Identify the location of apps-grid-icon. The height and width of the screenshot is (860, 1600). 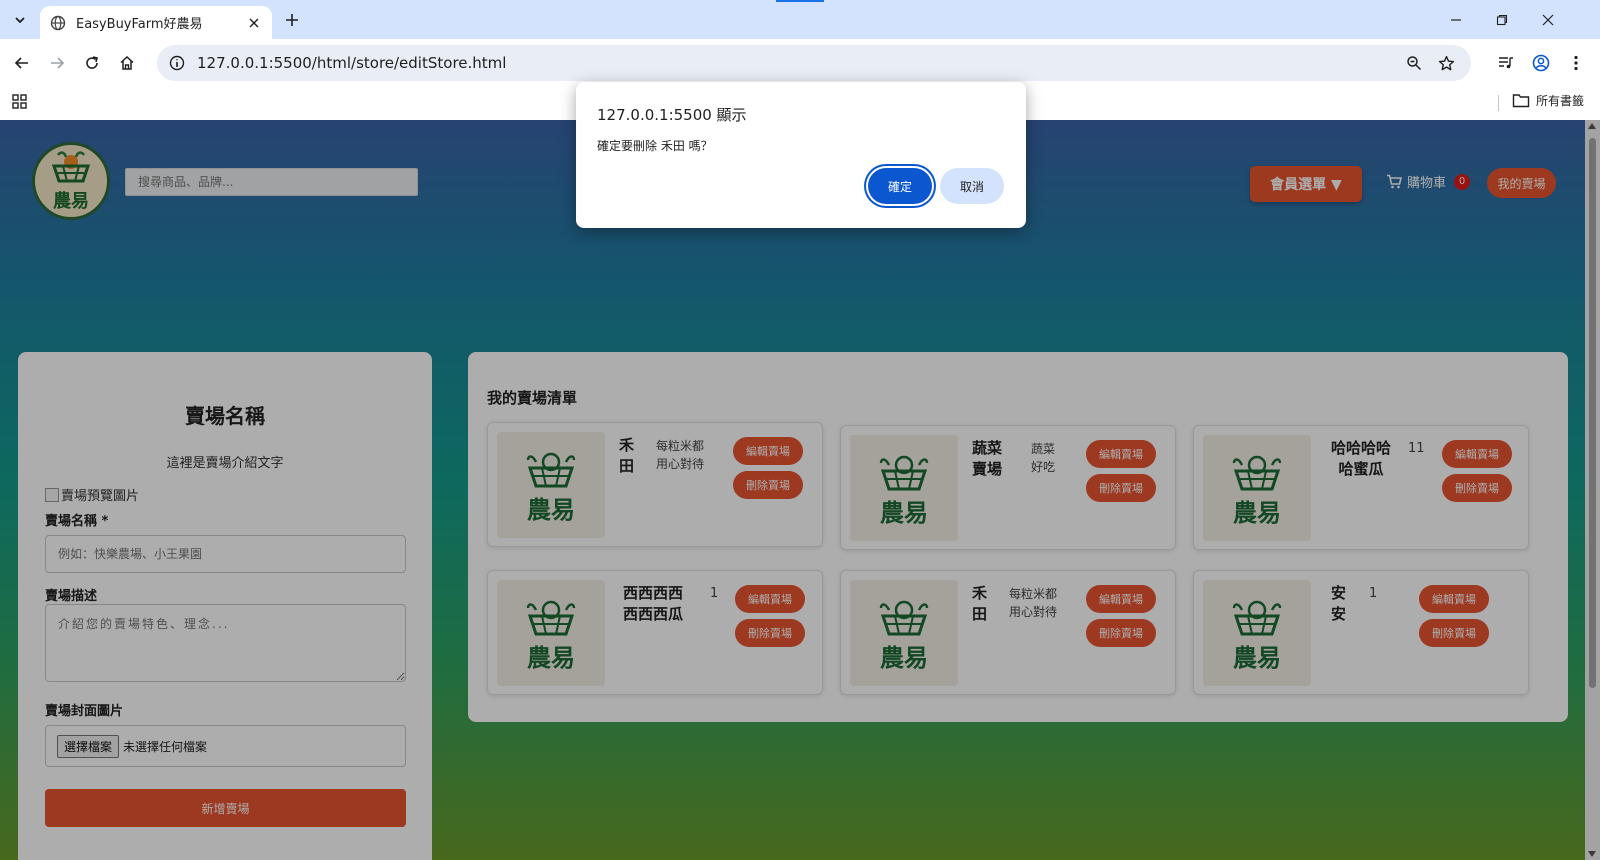
(20, 102).